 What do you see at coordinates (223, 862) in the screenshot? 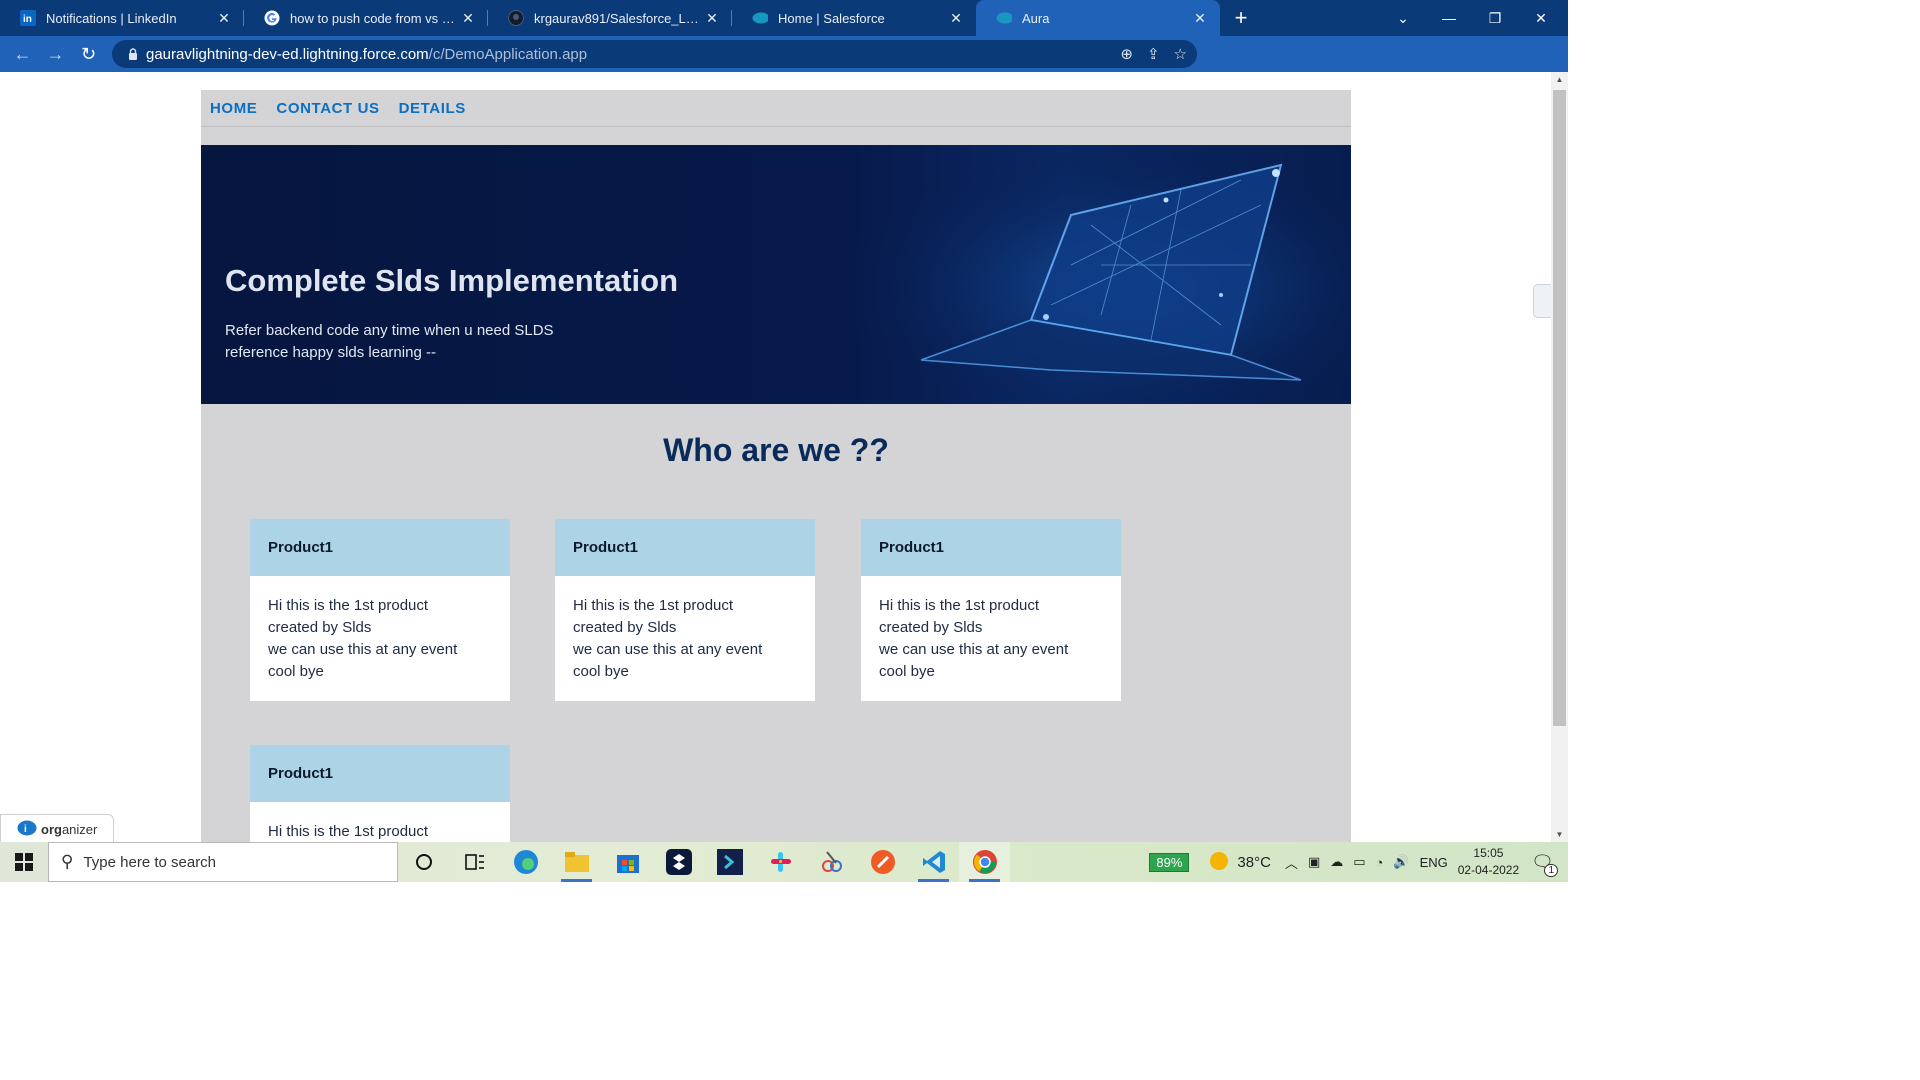
I see `taskbar-search-box: ⚲ Type here to search` at bounding box center [223, 862].